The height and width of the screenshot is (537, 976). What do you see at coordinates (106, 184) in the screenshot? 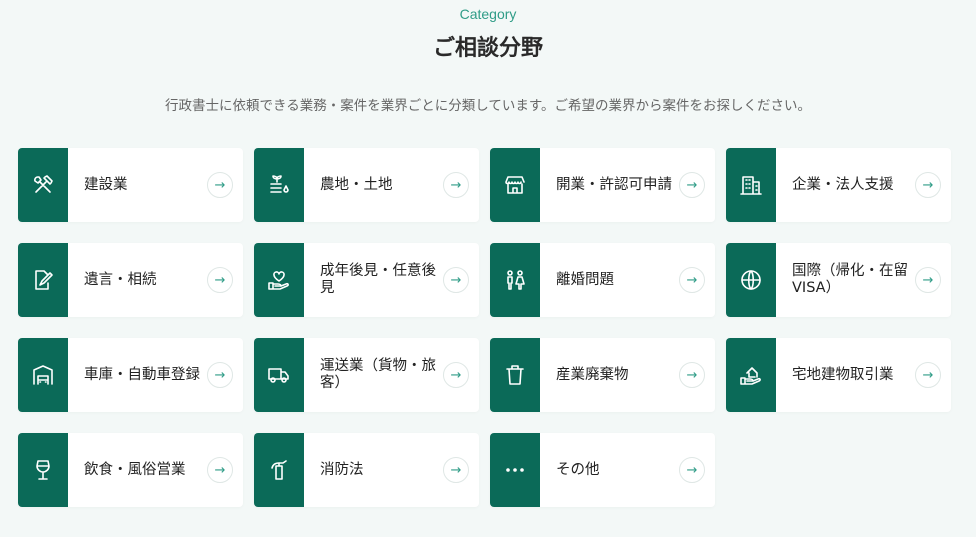
I see `category-label: 建設業` at bounding box center [106, 184].